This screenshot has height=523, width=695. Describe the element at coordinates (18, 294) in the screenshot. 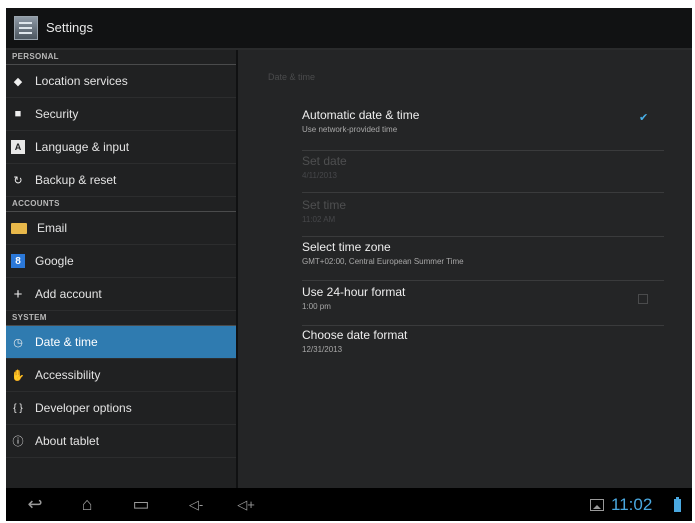

I see `add-icon: +` at that location.